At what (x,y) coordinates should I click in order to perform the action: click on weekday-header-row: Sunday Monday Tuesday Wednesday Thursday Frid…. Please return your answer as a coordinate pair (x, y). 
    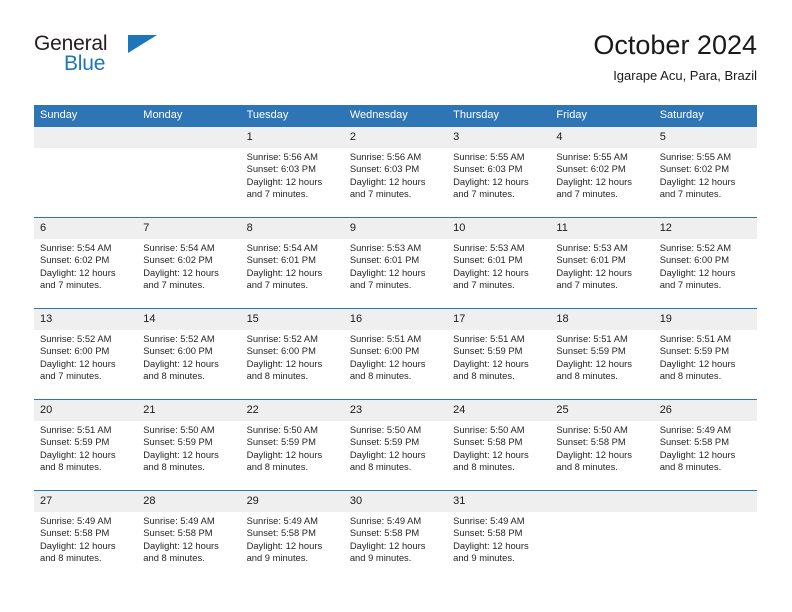
    Looking at the image, I should click on (395, 116).